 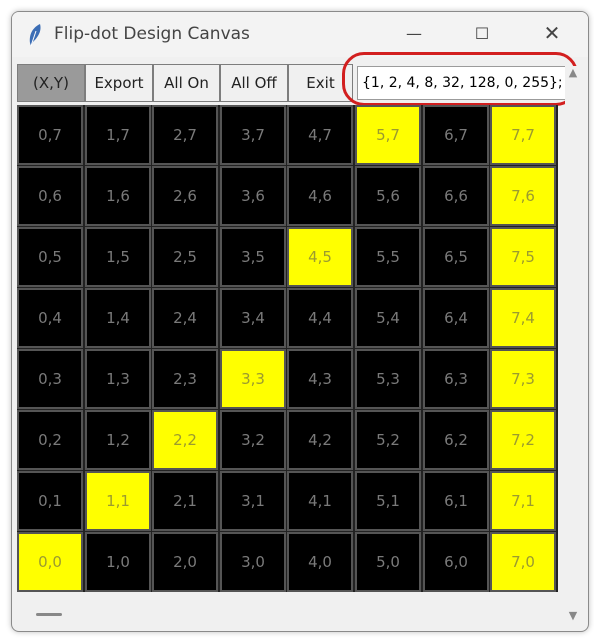 I want to click on horizontal-scroll-thumb, so click(x=49, y=614).